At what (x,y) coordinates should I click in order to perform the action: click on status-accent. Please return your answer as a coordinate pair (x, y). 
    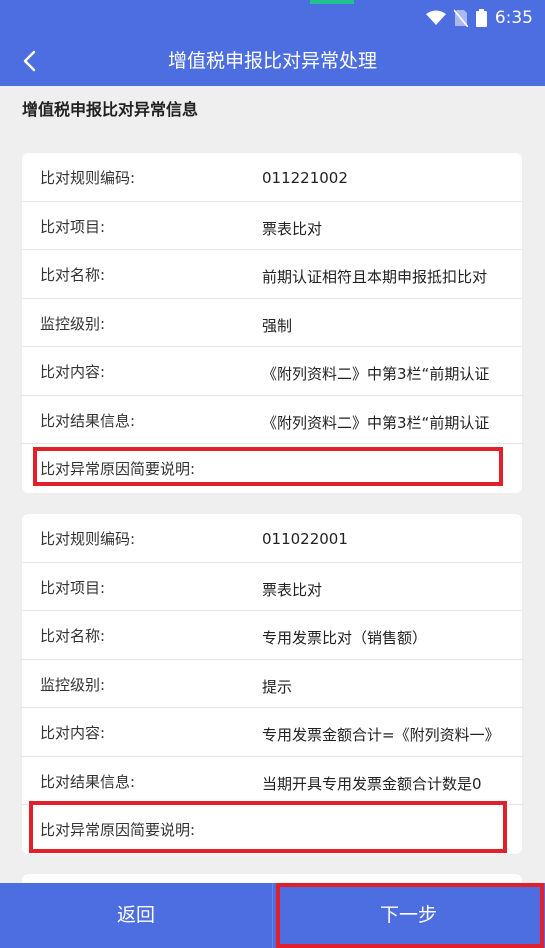
    Looking at the image, I should click on (332, 2).